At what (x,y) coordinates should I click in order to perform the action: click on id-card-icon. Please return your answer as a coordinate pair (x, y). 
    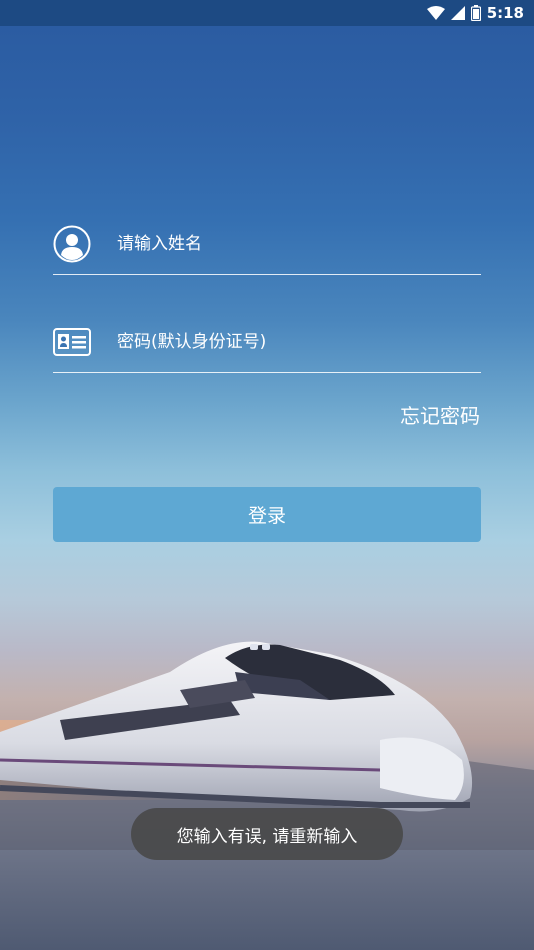
    Looking at the image, I should click on (72, 342).